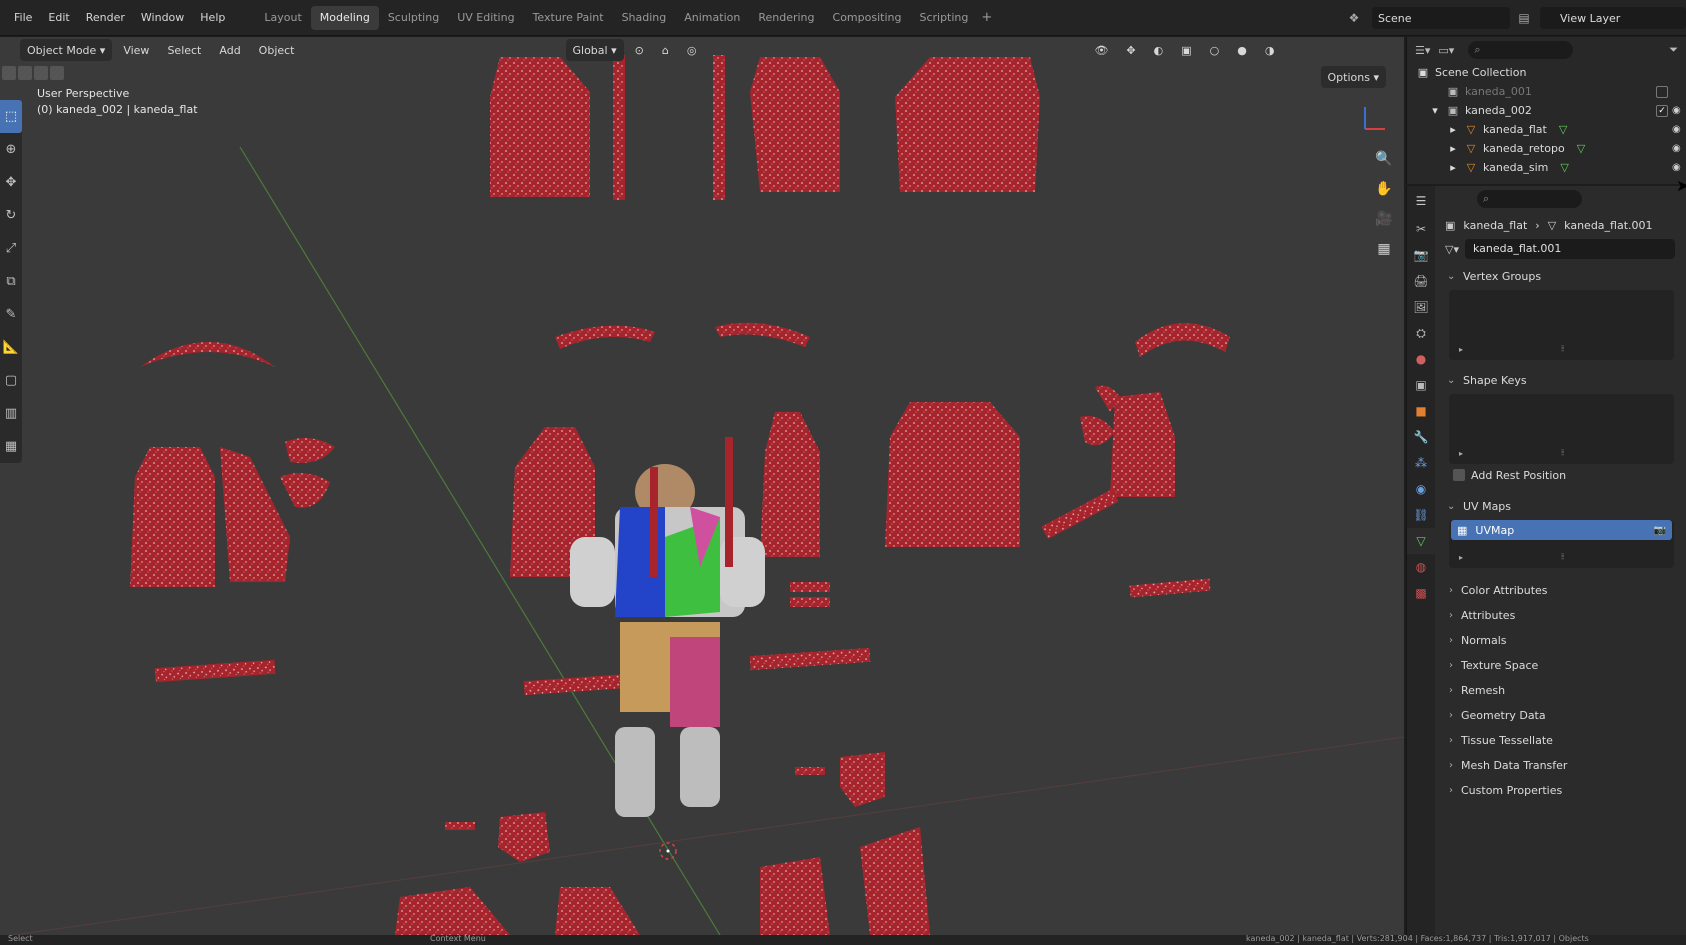 This screenshot has height=945, width=1686. Describe the element at coordinates (1421, 229) in the screenshot. I see `tool-tab-icon: ✂` at that location.